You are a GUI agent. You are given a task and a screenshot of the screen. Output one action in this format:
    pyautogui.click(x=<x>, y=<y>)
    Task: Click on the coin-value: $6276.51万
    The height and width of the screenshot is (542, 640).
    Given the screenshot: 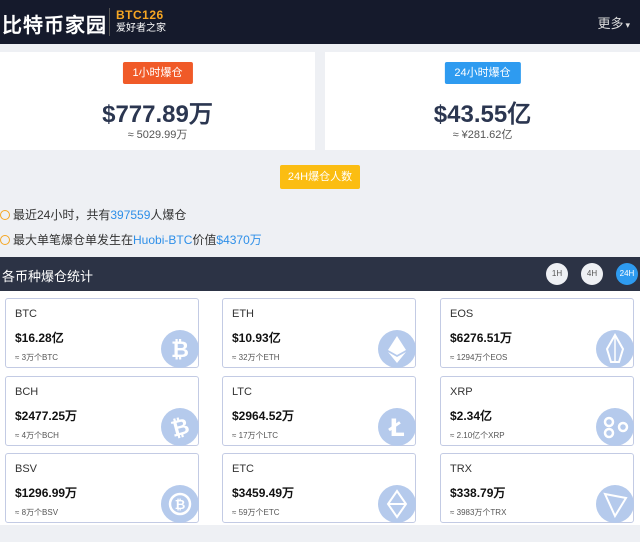 What is the action you would take?
    pyautogui.click(x=481, y=338)
    